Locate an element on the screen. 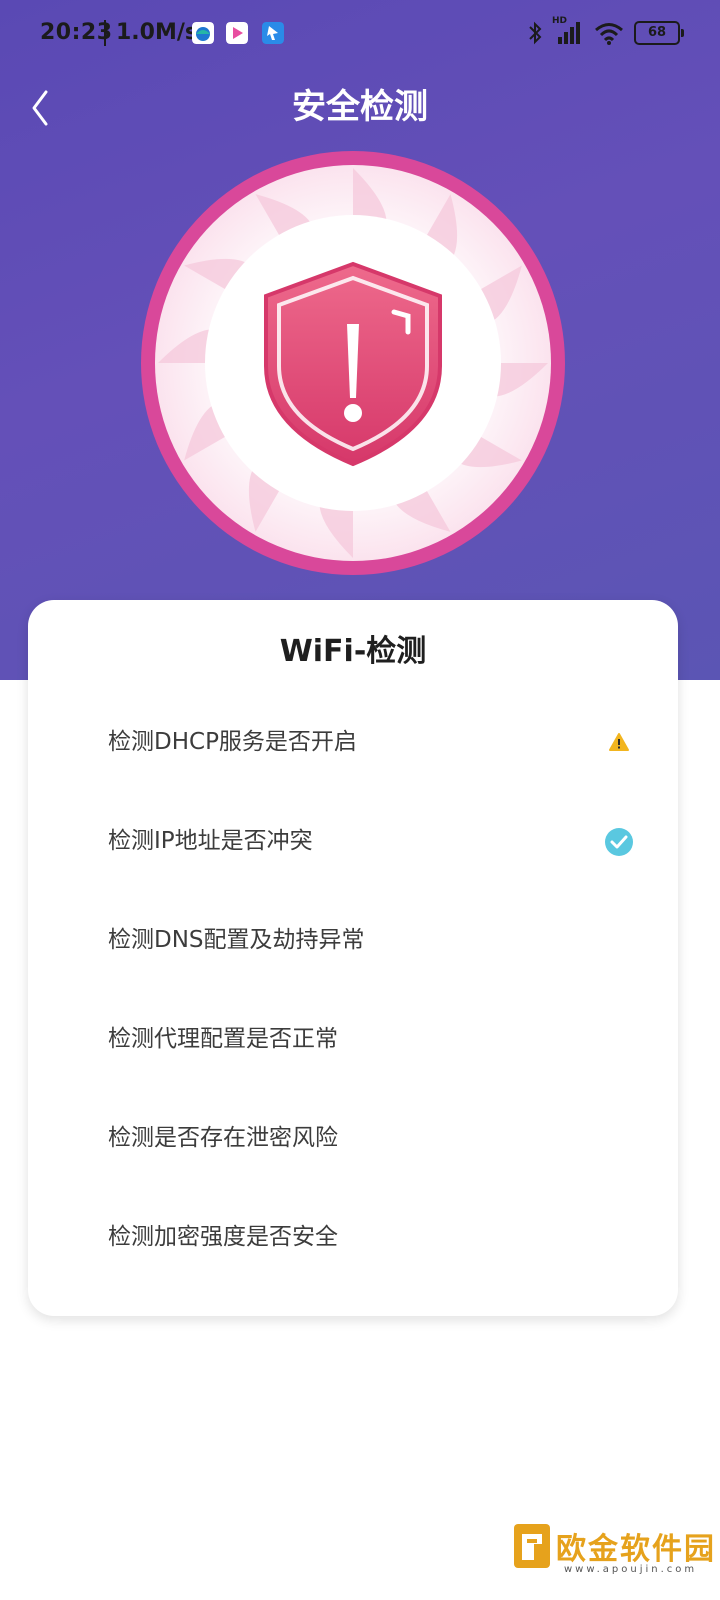  check-circle-icon is located at coordinates (619, 842).